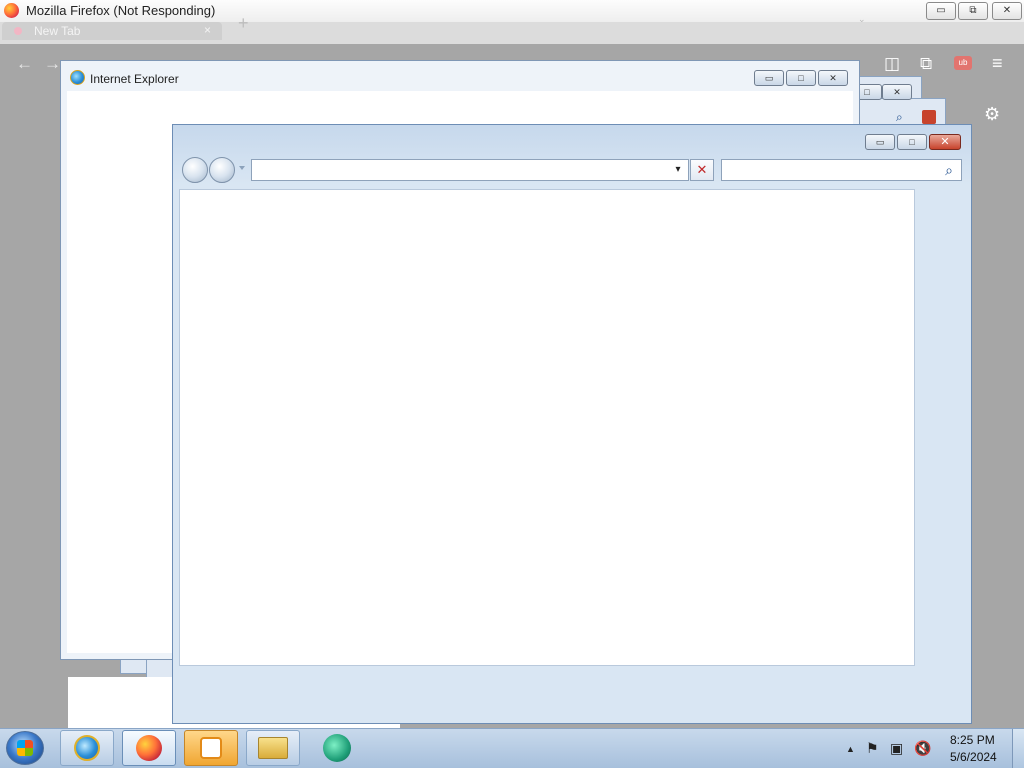 The width and height of the screenshot is (1024, 768). I want to click on volume-muted-icon: 🔇, so click(922, 748).